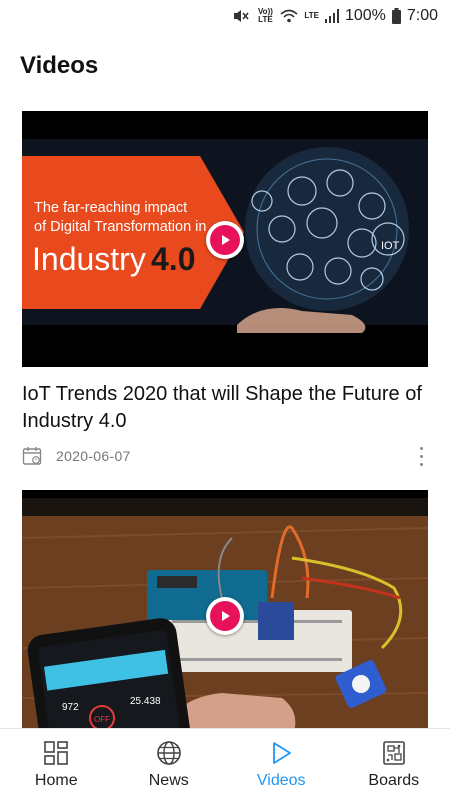  Describe the element at coordinates (173, 259) in the screenshot. I see `thumbnail-line3-accent: 4.0` at that location.